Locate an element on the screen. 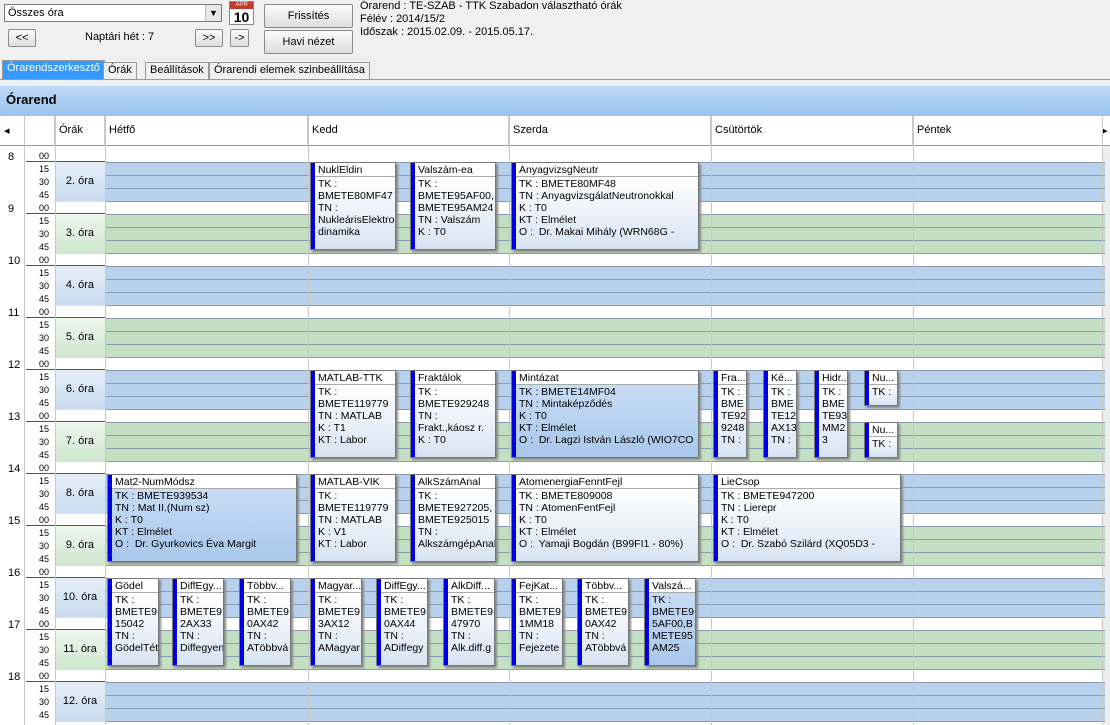 The image size is (1110, 725). course-event: Gödel TK : BMETE9 15042 TN : GödelTét is located at coordinates (133, 622).